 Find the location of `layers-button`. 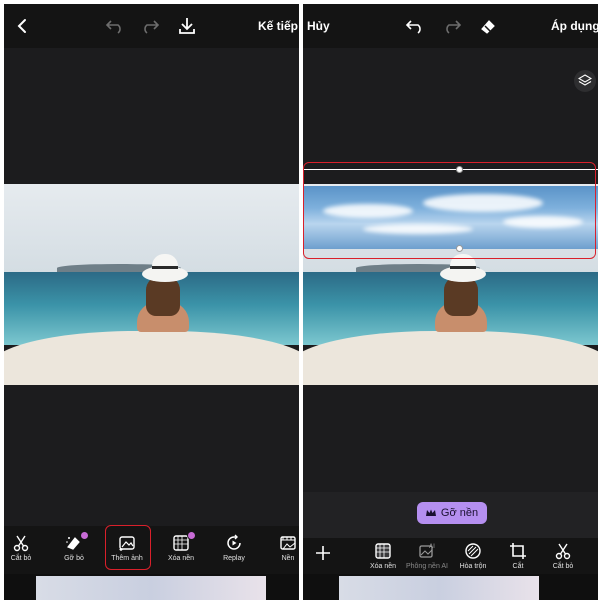

layers-button is located at coordinates (585, 81).